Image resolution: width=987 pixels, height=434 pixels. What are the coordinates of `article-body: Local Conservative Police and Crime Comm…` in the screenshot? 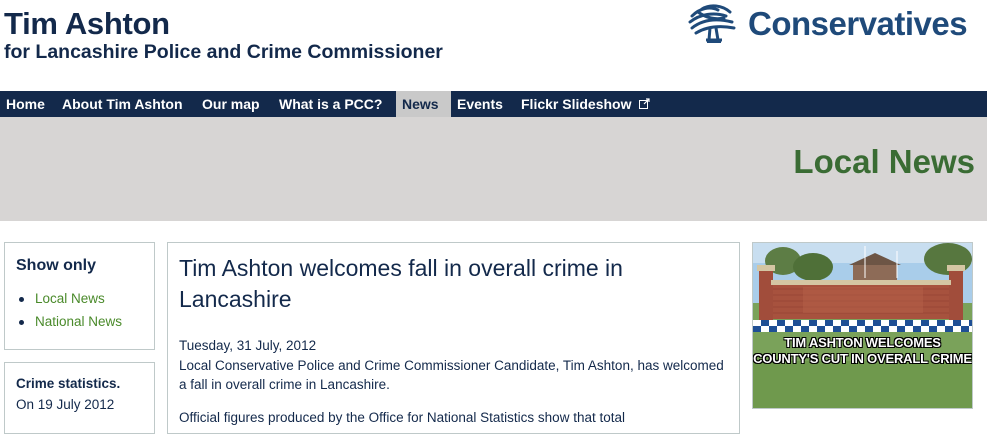 It's located at (451, 375).